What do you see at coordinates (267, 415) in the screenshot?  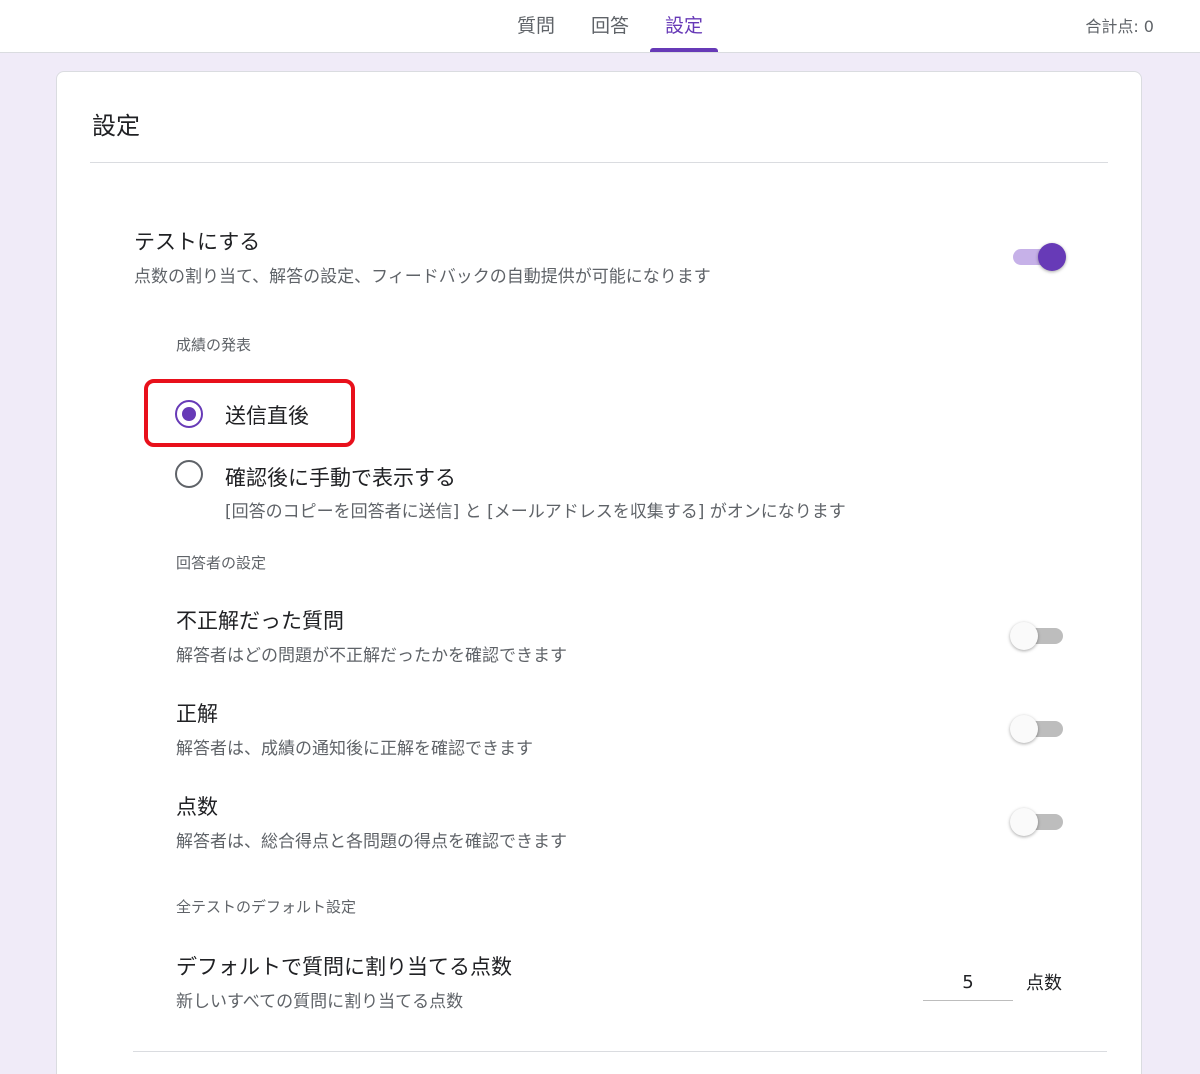 I see `radio-immediately-label: 送信直後` at bounding box center [267, 415].